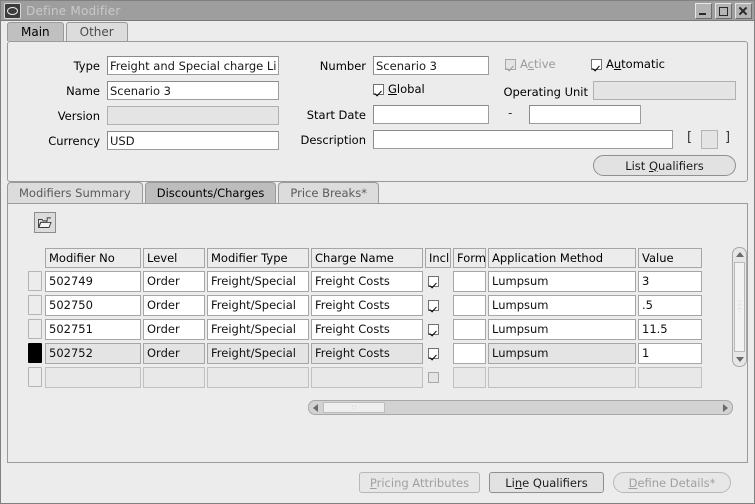 The width and height of the screenshot is (755, 504). I want to click on global-checkbox: Global, so click(399, 89).